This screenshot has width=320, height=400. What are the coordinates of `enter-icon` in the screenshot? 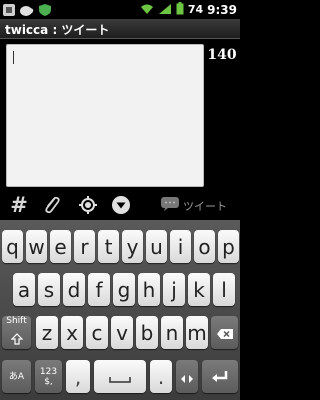 It's located at (220, 377).